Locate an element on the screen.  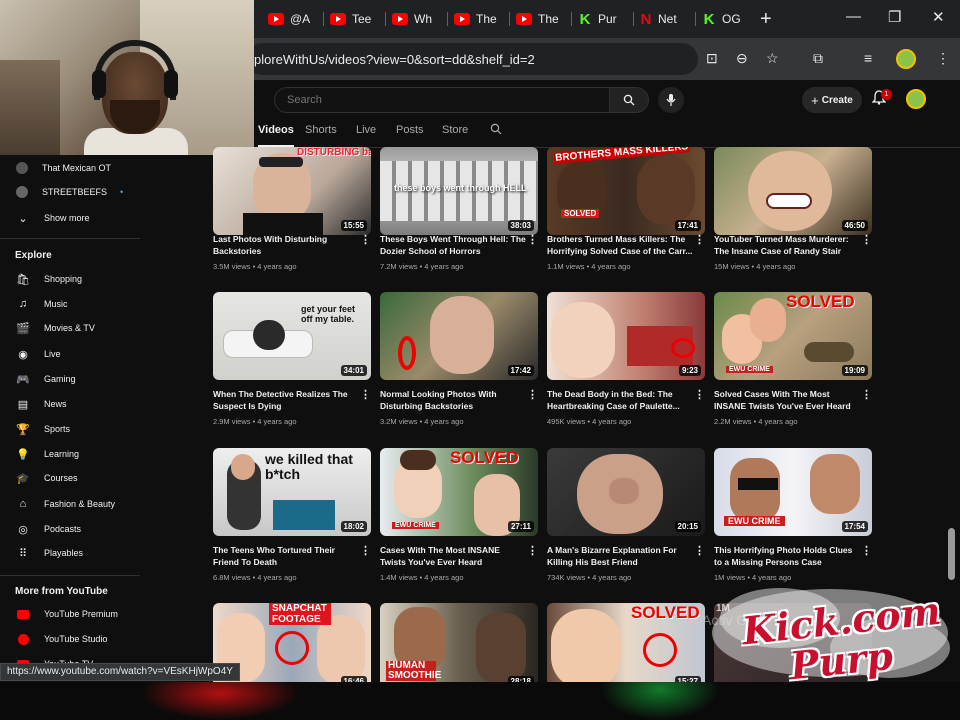
voice-search-button is located at coordinates (671, 100).